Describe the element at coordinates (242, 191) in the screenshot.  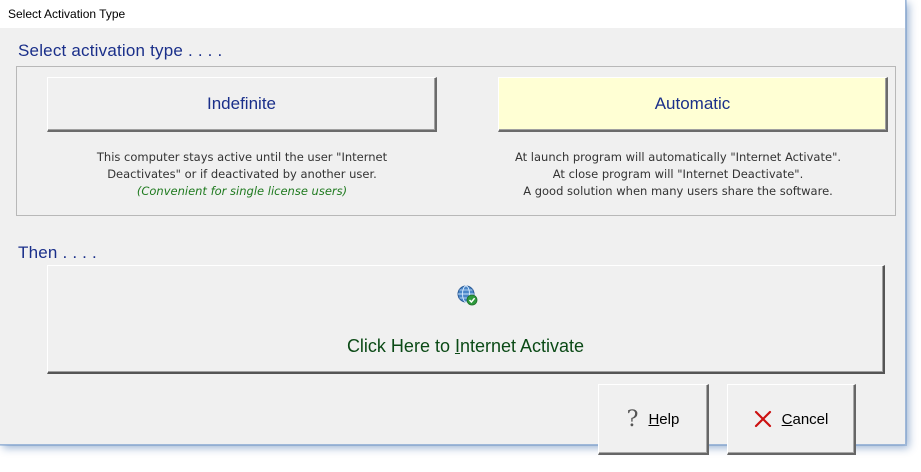
I see `indefinite-note: (Convenient for single license users)` at that location.